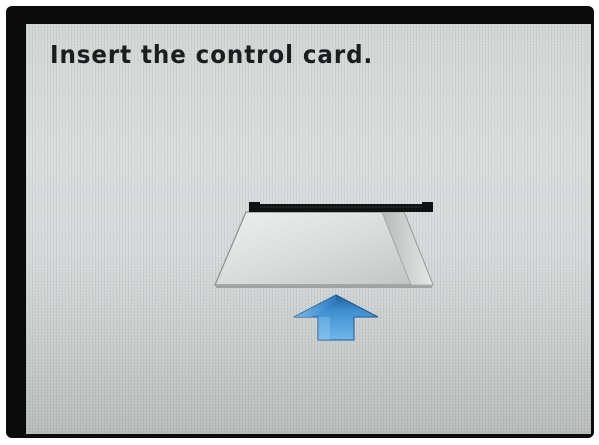  Describe the element at coordinates (336, 317) in the screenshot. I see `up-arrow-icon` at that location.